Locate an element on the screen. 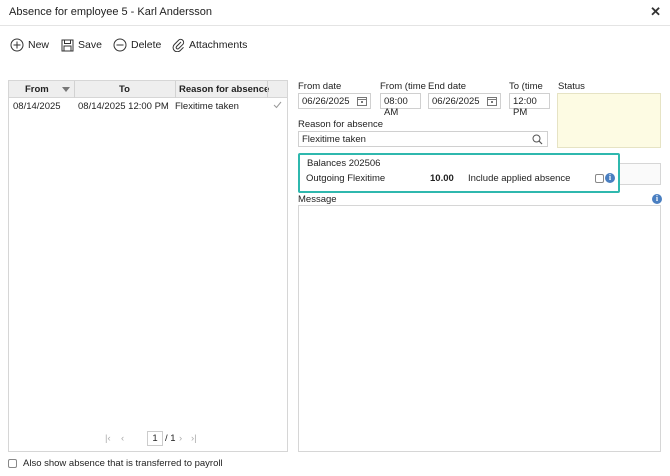  balances-title: Balances 202506 is located at coordinates (344, 163).